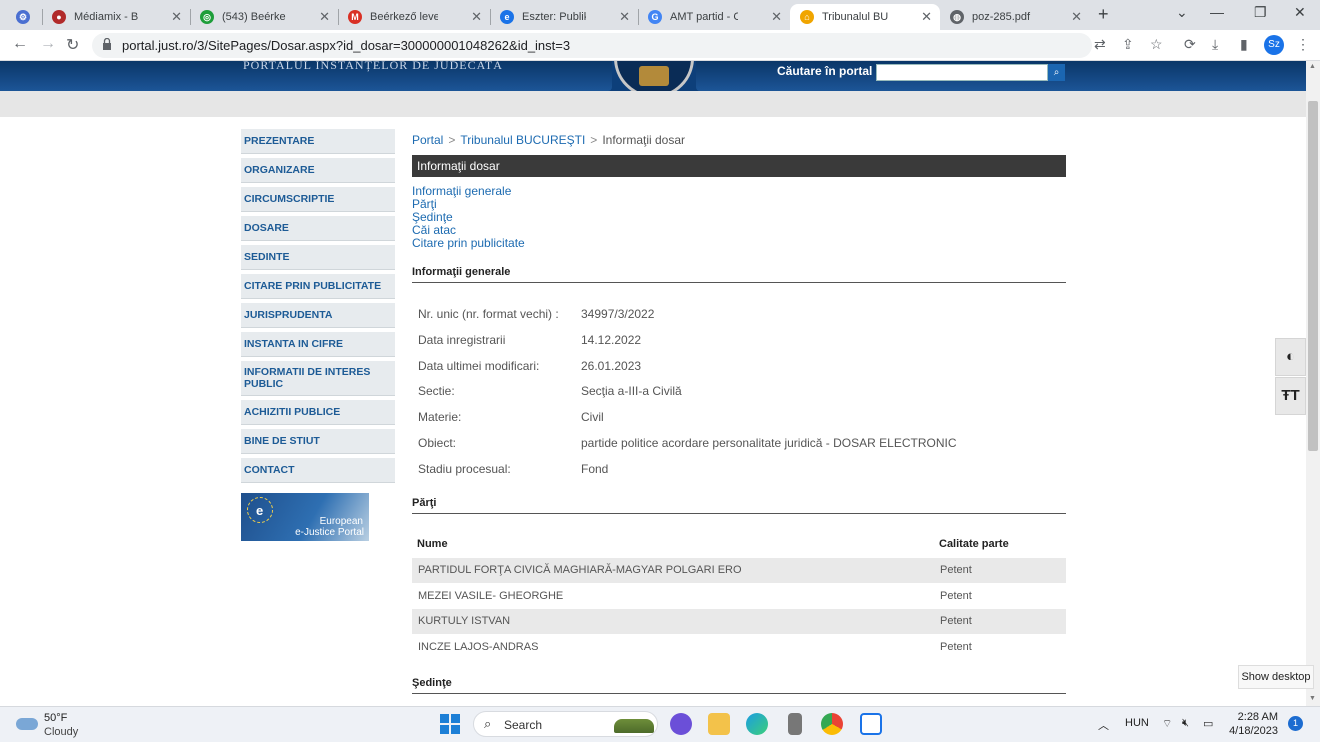  I want to click on breadcrumb-sep: >, so click(594, 140).